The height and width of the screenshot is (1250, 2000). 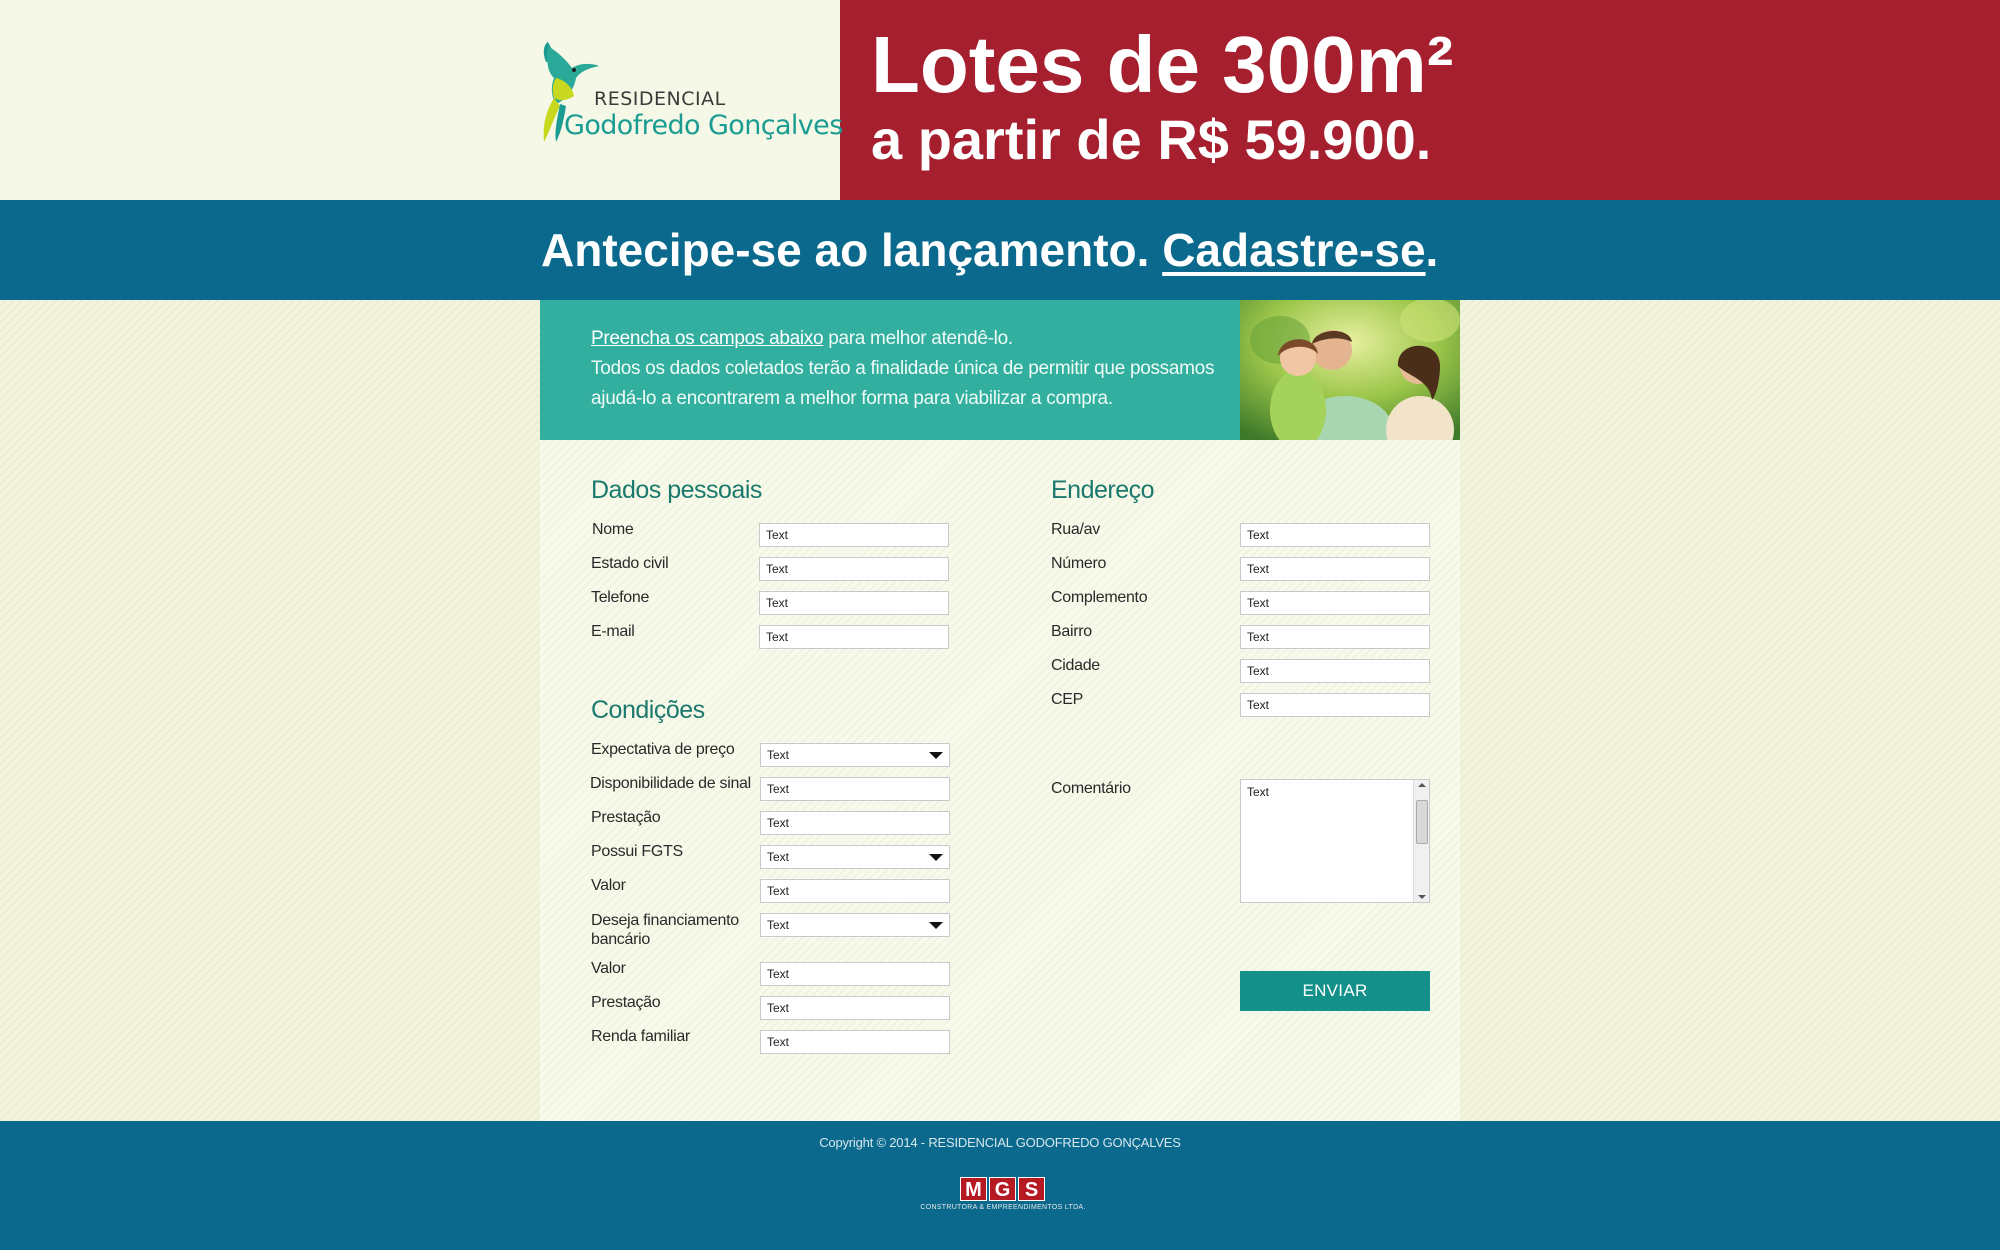 What do you see at coordinates (1422, 785) in the screenshot?
I see `scroll-up-icon` at bounding box center [1422, 785].